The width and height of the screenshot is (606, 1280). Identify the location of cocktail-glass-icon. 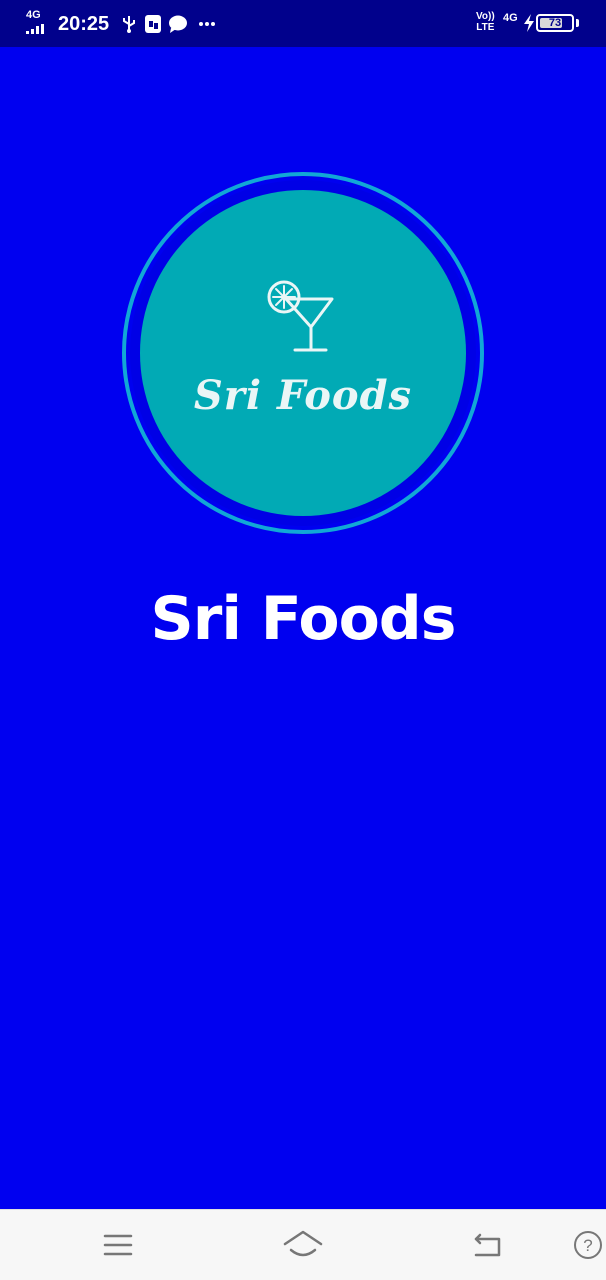
(300, 316).